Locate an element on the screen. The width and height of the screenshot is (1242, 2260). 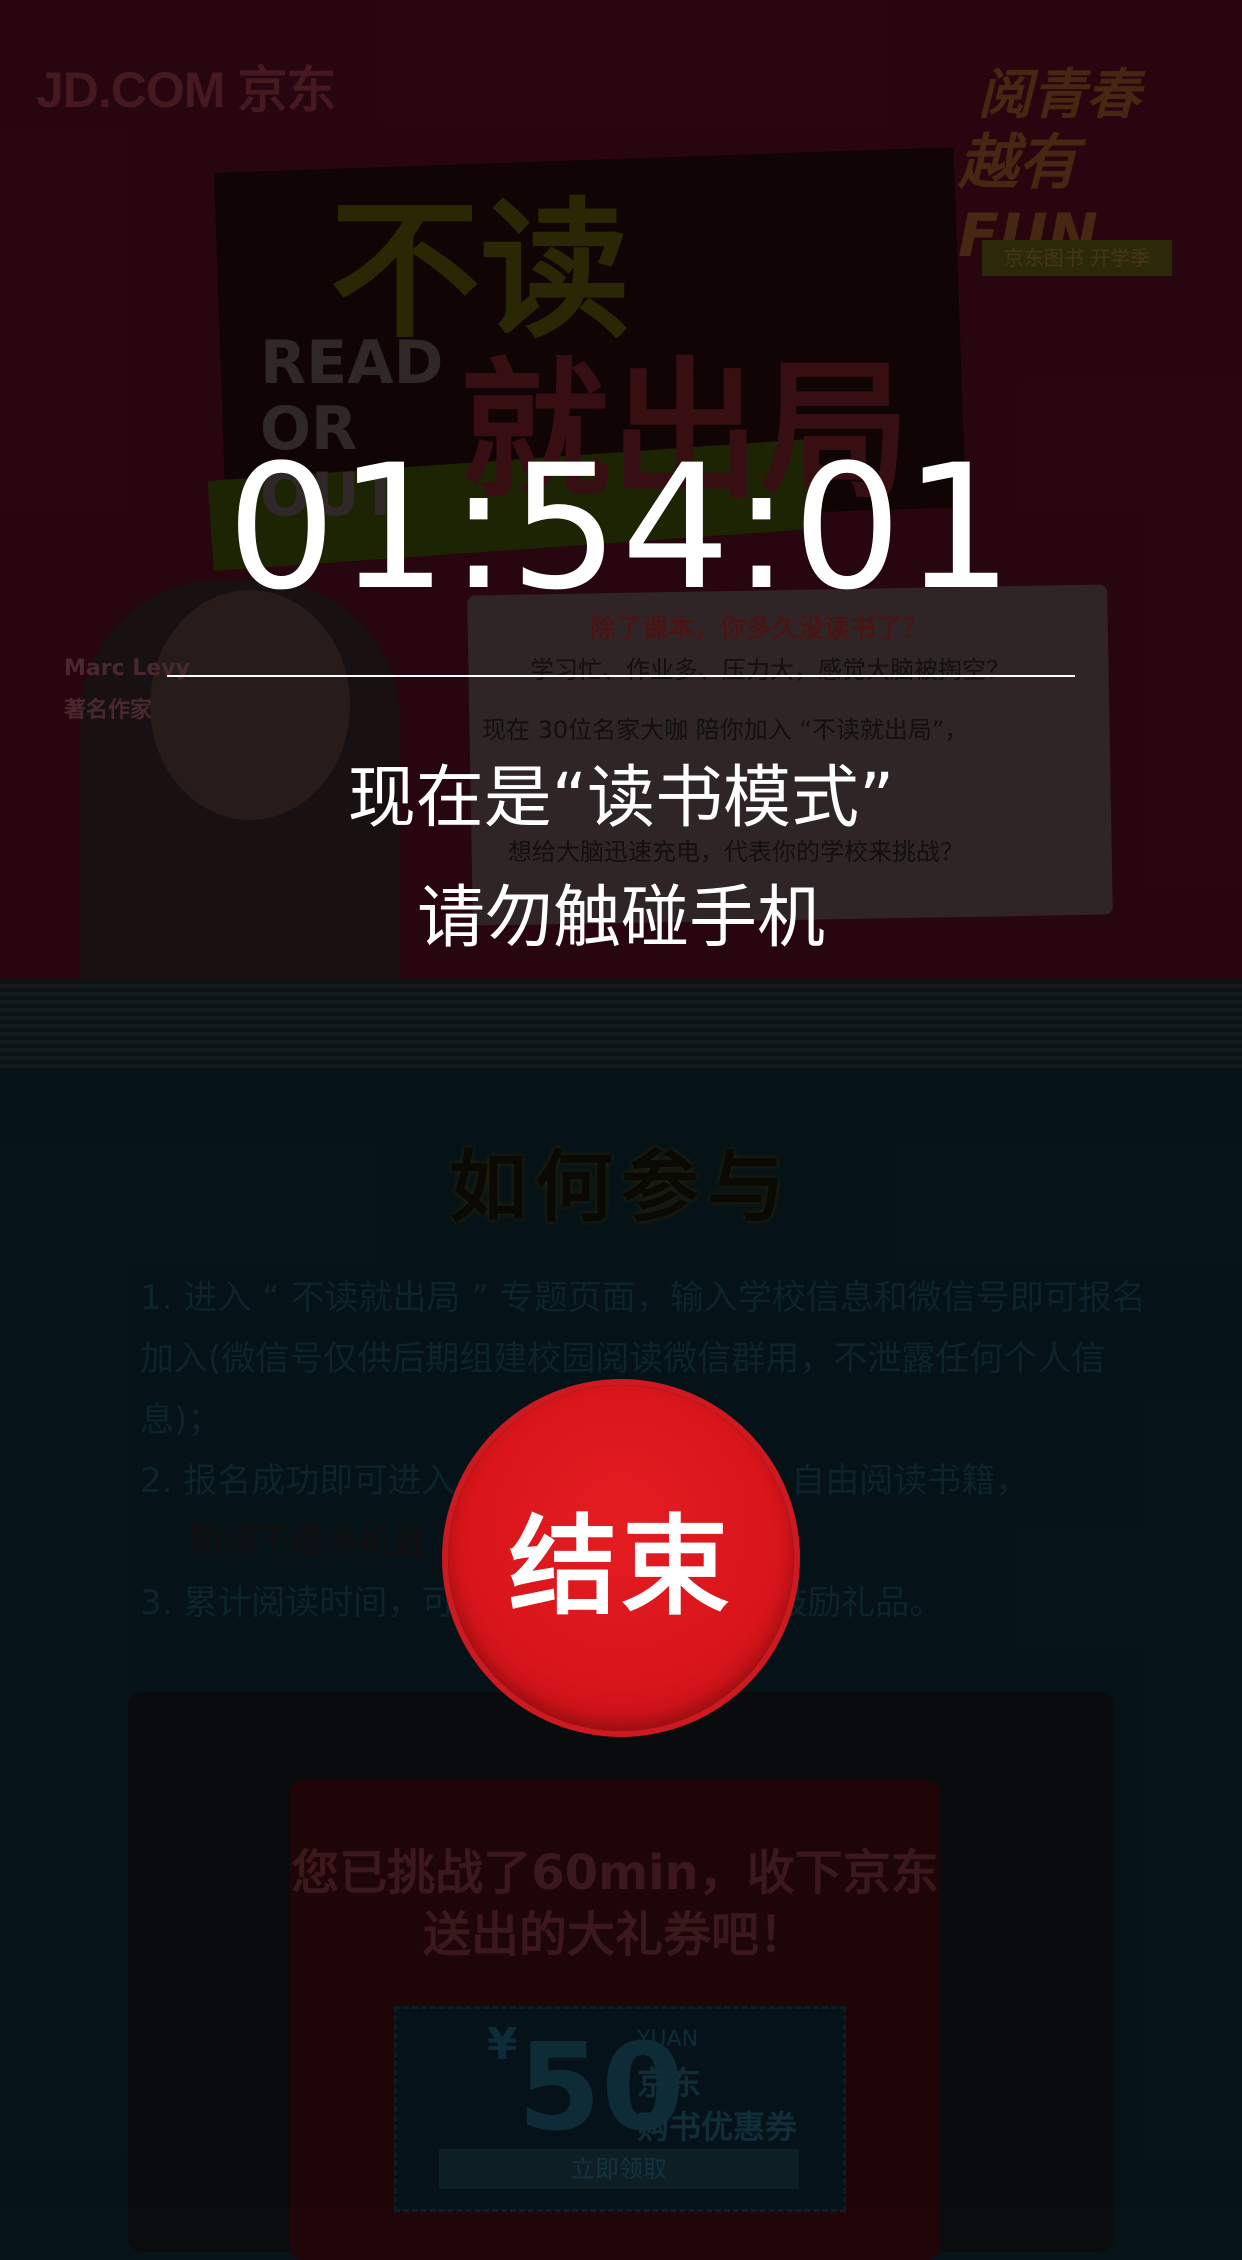
reading-mode-message: 现在是“读书模式” is located at coordinates (621, 798).